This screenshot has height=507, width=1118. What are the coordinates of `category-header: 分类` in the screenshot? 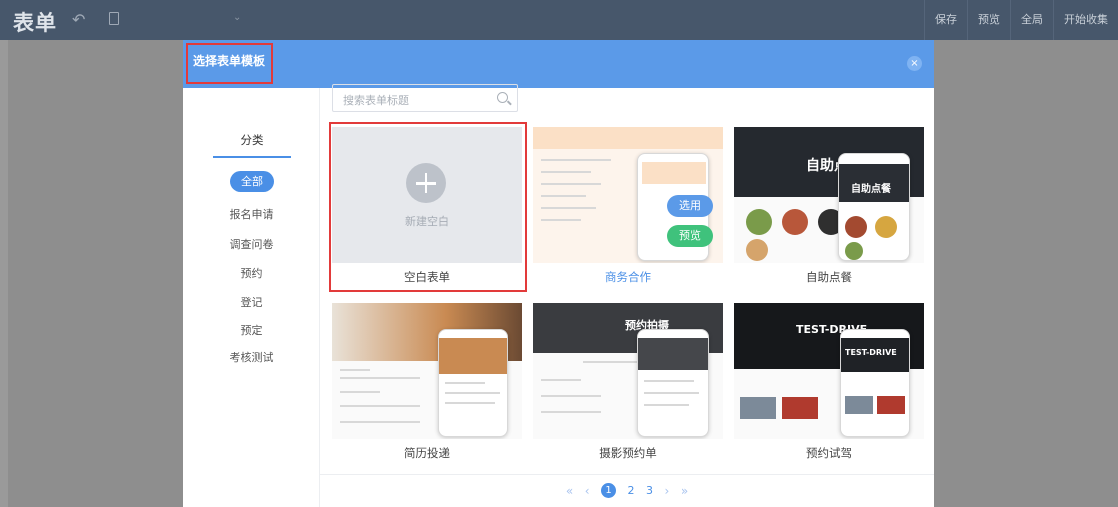 It's located at (252, 145).